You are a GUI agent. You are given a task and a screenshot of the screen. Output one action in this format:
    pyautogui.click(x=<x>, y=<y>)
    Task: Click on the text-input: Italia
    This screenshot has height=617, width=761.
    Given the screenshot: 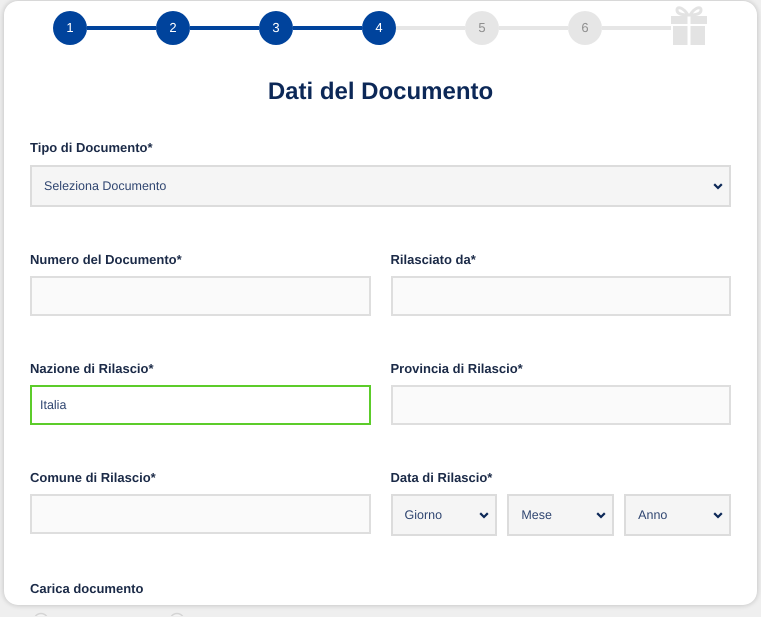 What is the action you would take?
    pyautogui.click(x=200, y=405)
    